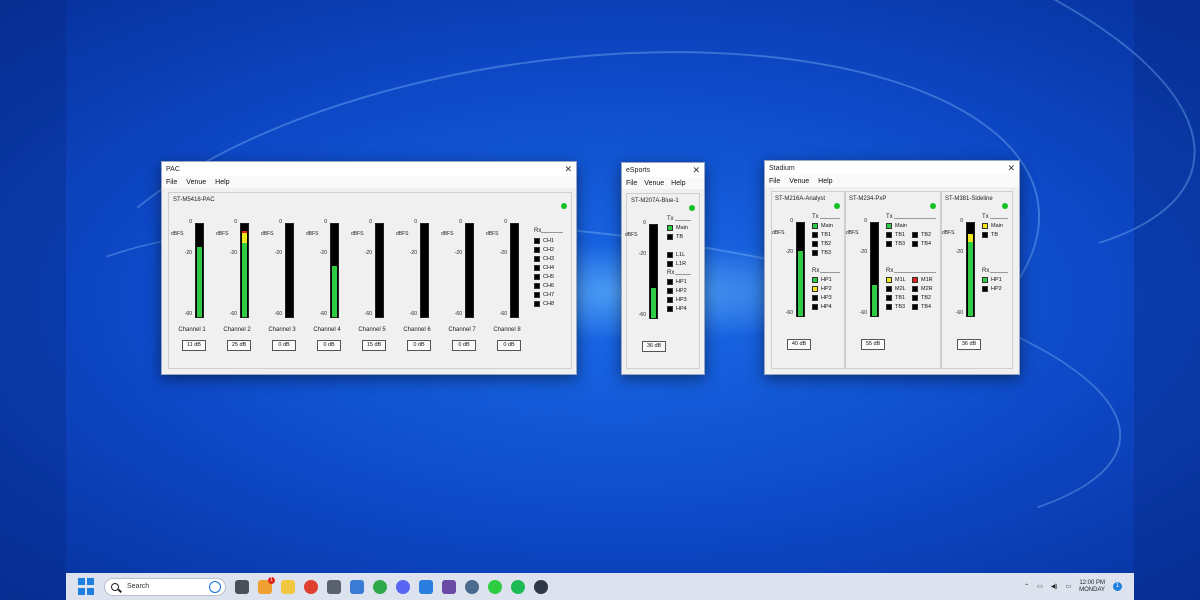  What do you see at coordinates (495, 586) in the screenshot?
I see `xbox-icon` at bounding box center [495, 586].